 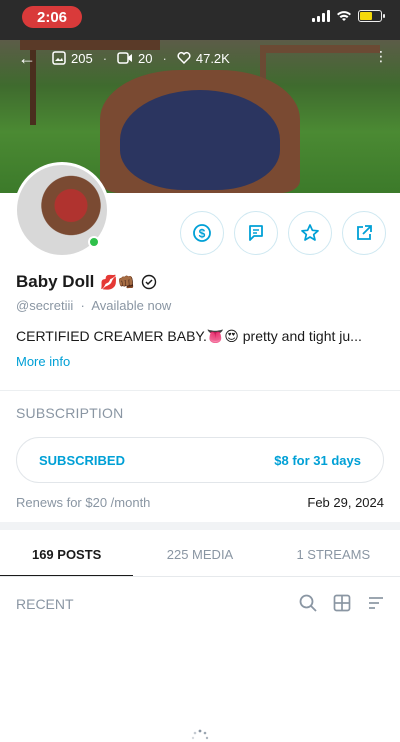 I want to click on search-icon, so click(x=308, y=603).